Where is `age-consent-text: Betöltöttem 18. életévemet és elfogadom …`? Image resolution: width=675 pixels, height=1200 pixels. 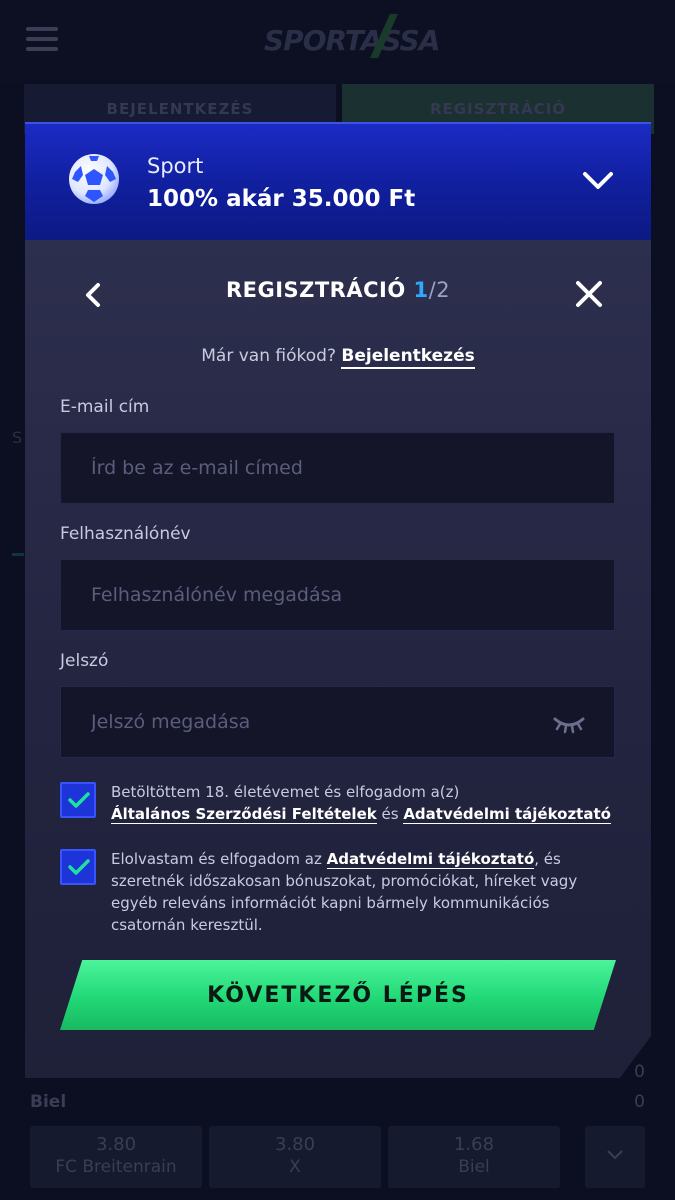
age-consent-text: Betöltöttem 18. életévemet és elfogadom … is located at coordinates (361, 803).